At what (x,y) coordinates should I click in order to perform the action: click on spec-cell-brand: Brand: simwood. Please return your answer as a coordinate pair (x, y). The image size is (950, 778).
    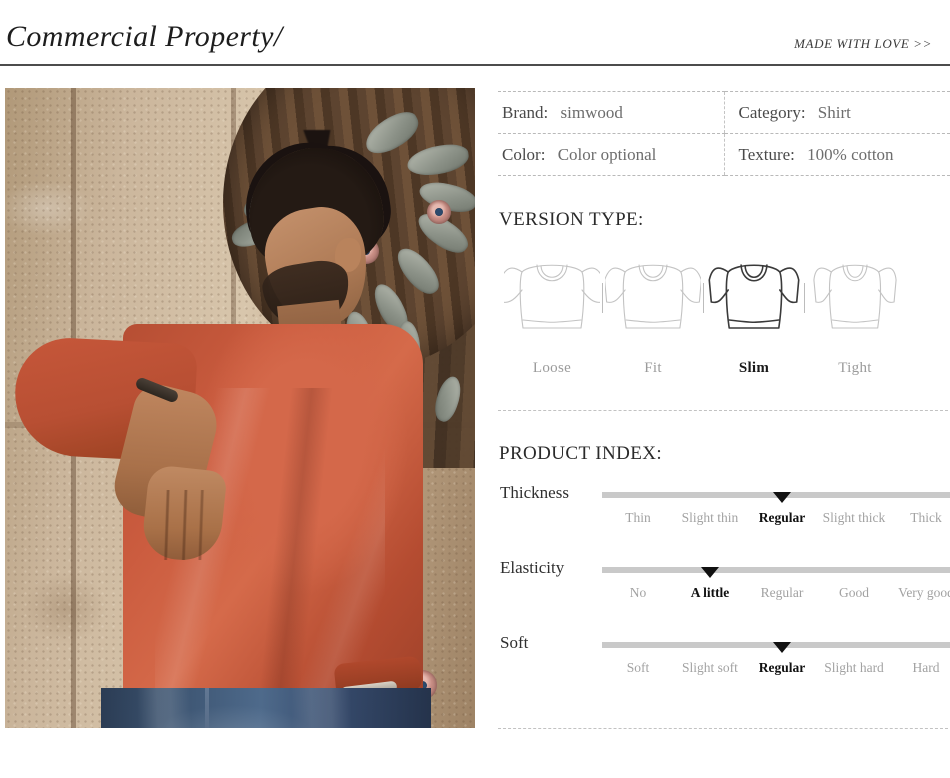
    Looking at the image, I should click on (611, 112).